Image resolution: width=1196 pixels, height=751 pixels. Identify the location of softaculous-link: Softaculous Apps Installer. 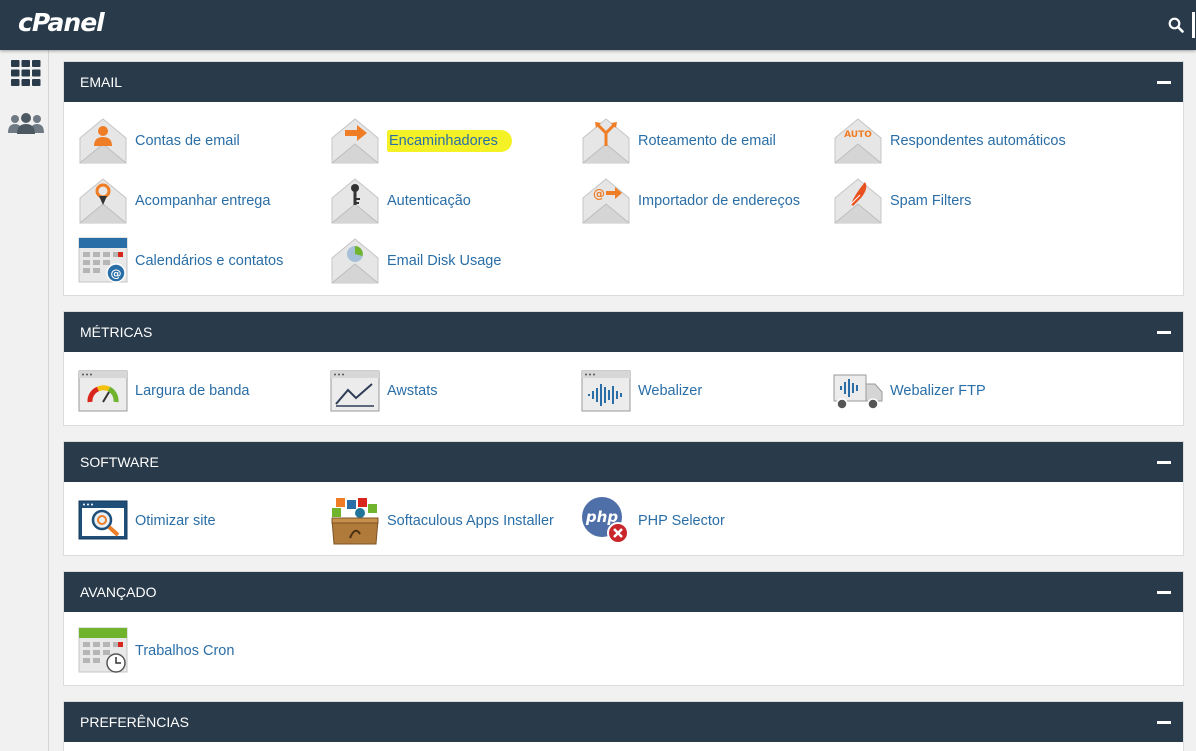
(436, 521).